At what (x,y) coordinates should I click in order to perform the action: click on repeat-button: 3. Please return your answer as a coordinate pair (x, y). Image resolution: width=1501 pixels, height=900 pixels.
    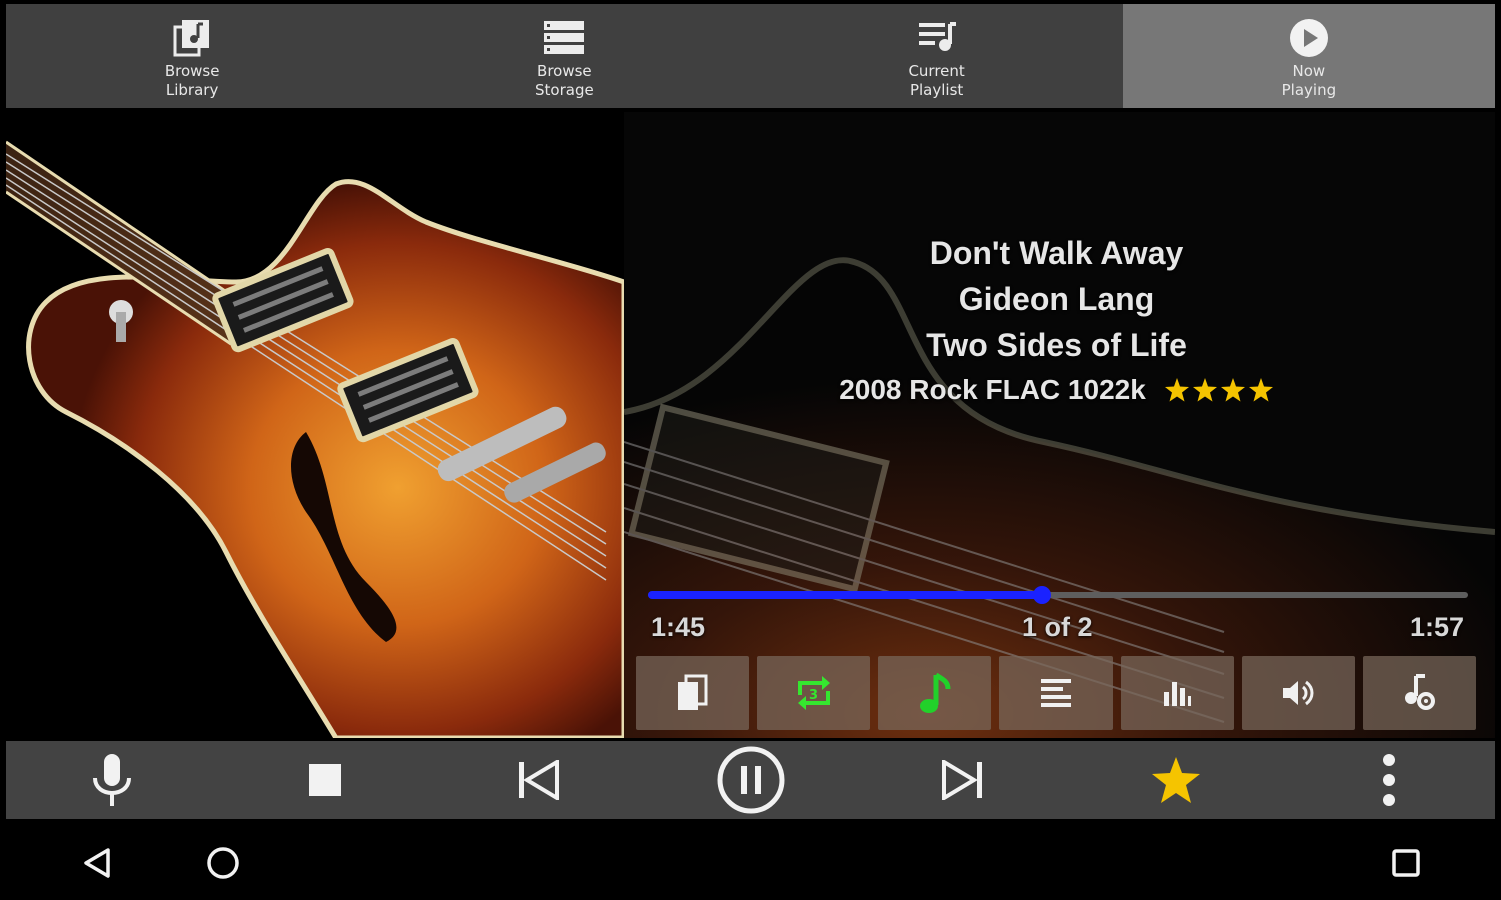
    Looking at the image, I should click on (814, 693).